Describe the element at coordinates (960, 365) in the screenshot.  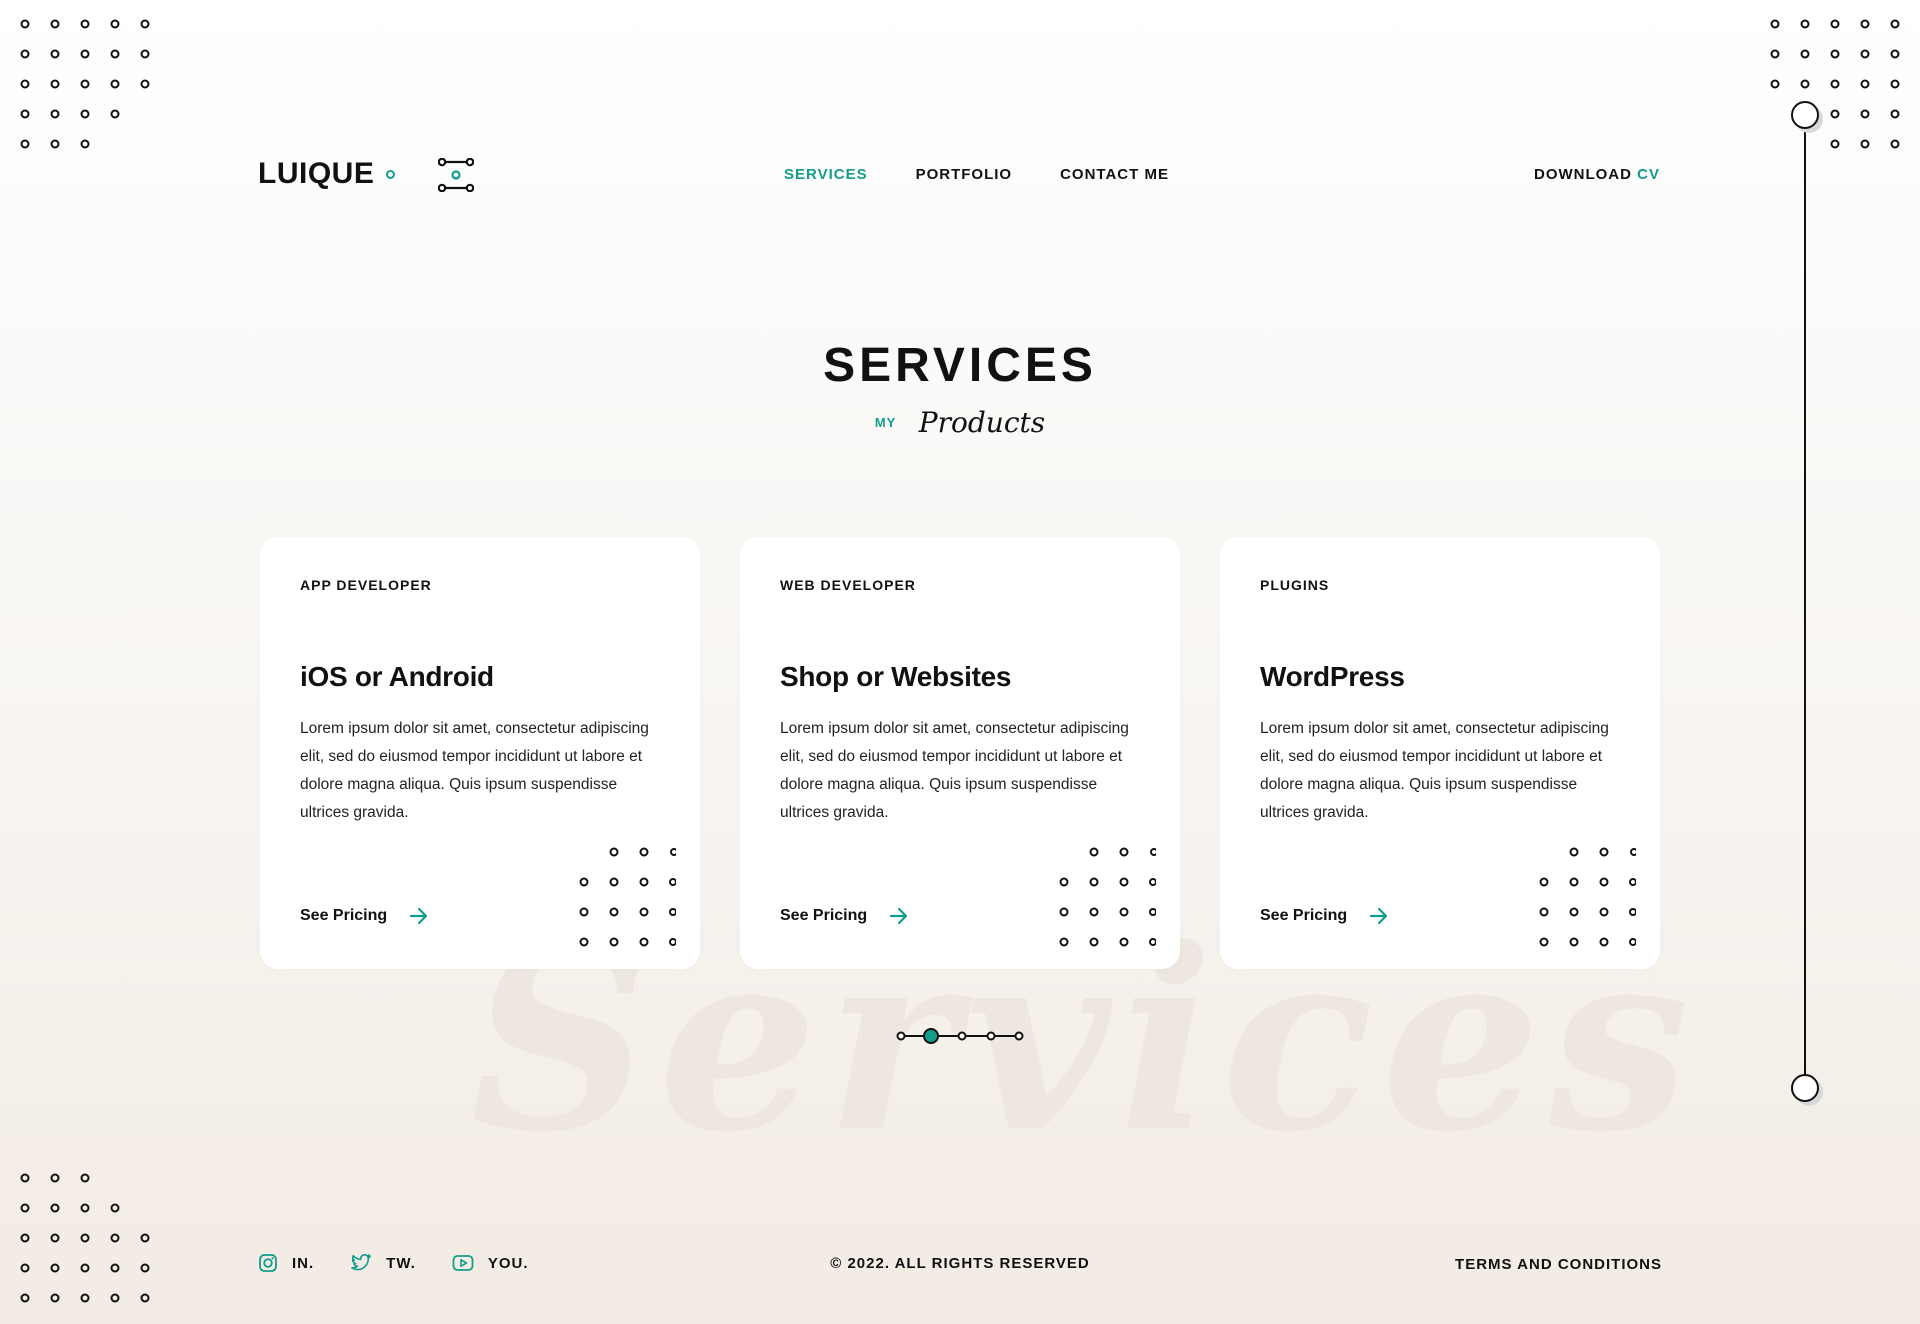
I see `page-title: SERVICES` at that location.